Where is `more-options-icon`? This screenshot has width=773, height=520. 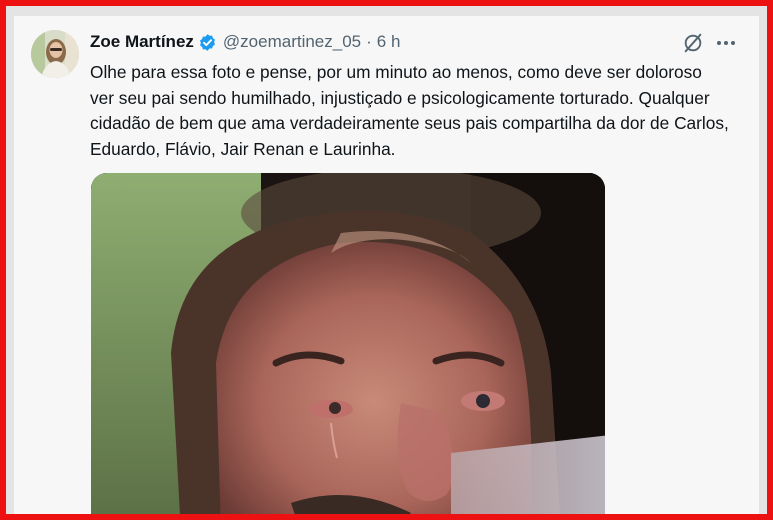
more-options-icon is located at coordinates (726, 43).